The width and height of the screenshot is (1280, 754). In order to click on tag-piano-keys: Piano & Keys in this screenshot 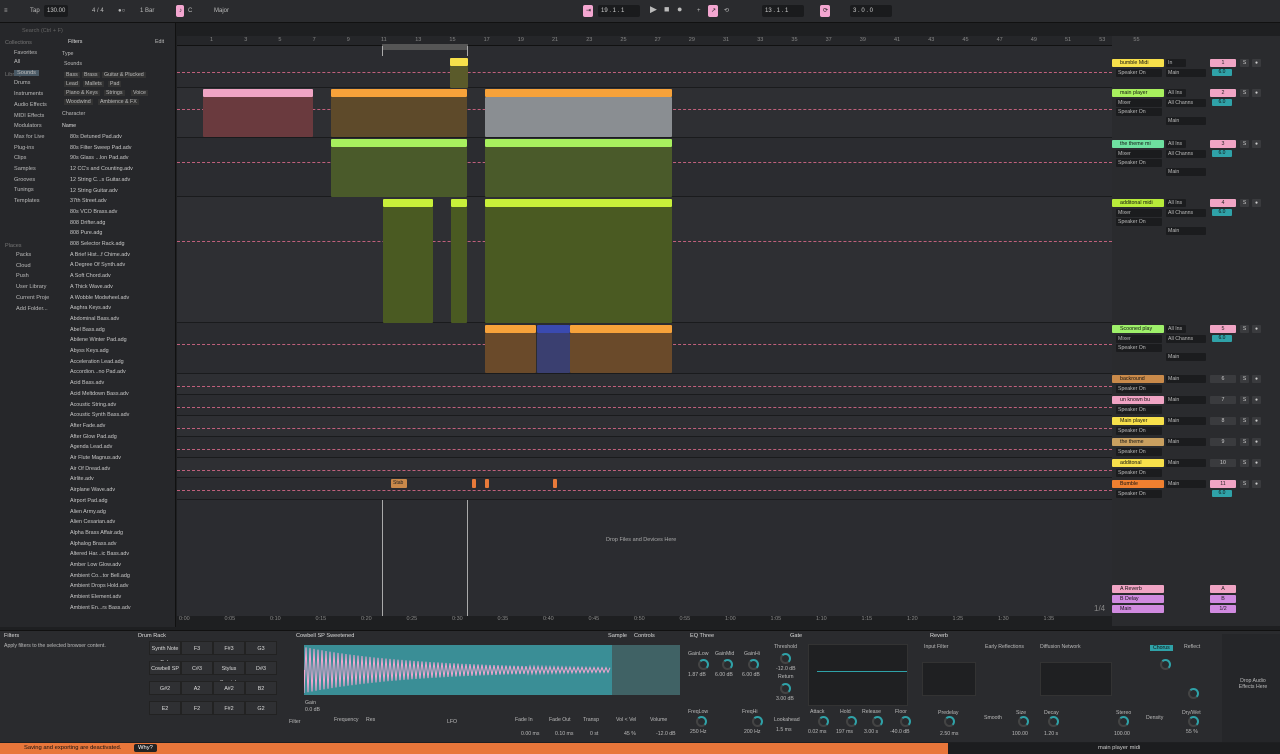, I will do `click(82, 93)`.